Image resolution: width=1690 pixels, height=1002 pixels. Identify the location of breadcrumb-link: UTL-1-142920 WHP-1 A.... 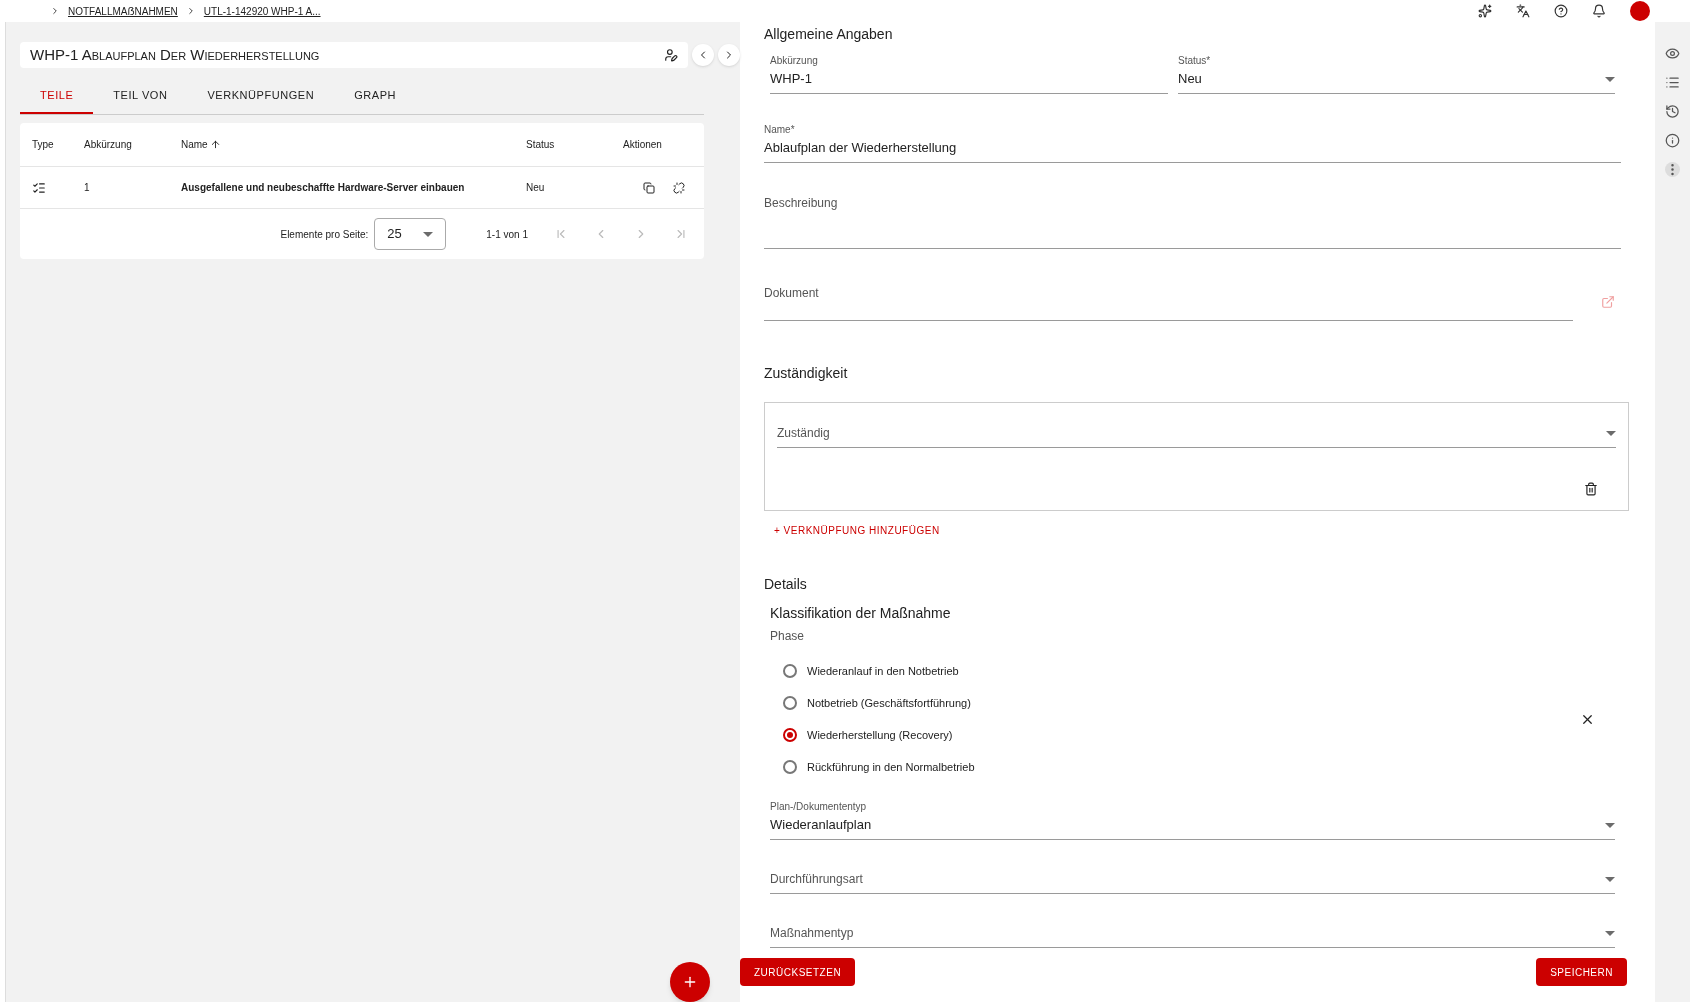
(262, 11).